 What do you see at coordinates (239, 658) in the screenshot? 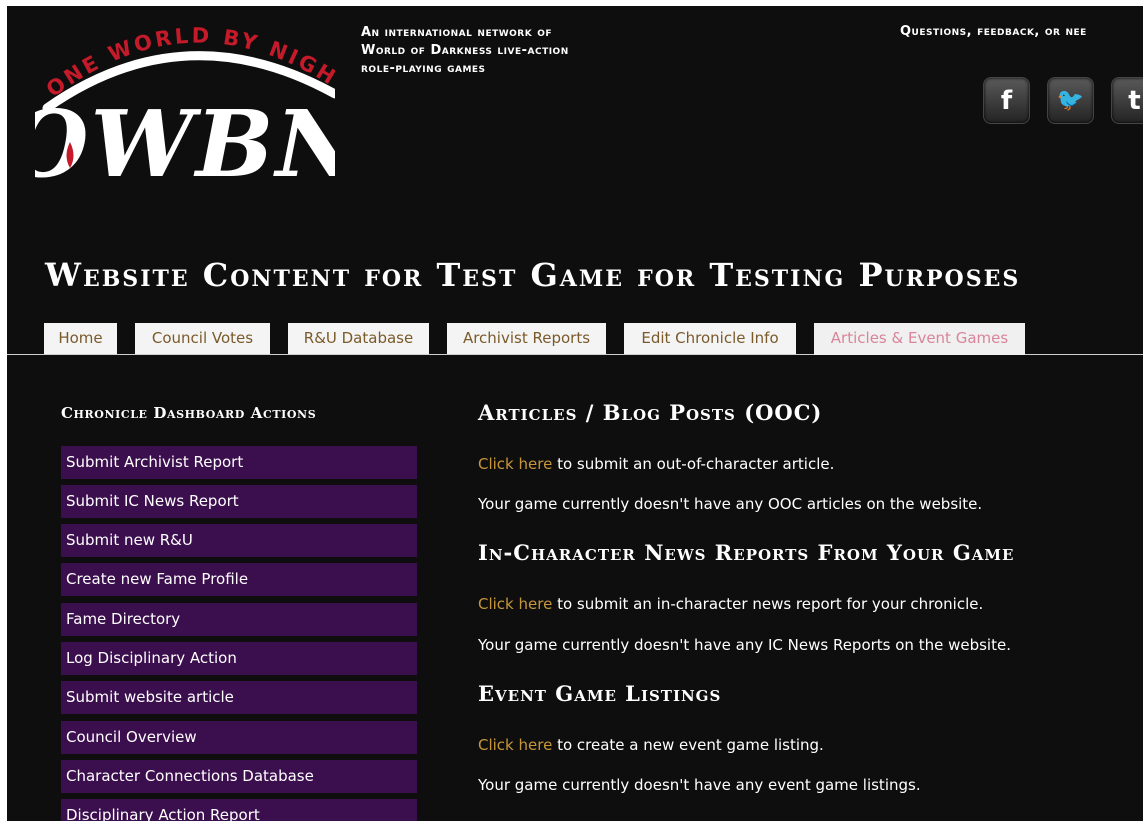
I see `sidebar-item-log-disciplinary-action: Log Disciplinary Action` at bounding box center [239, 658].